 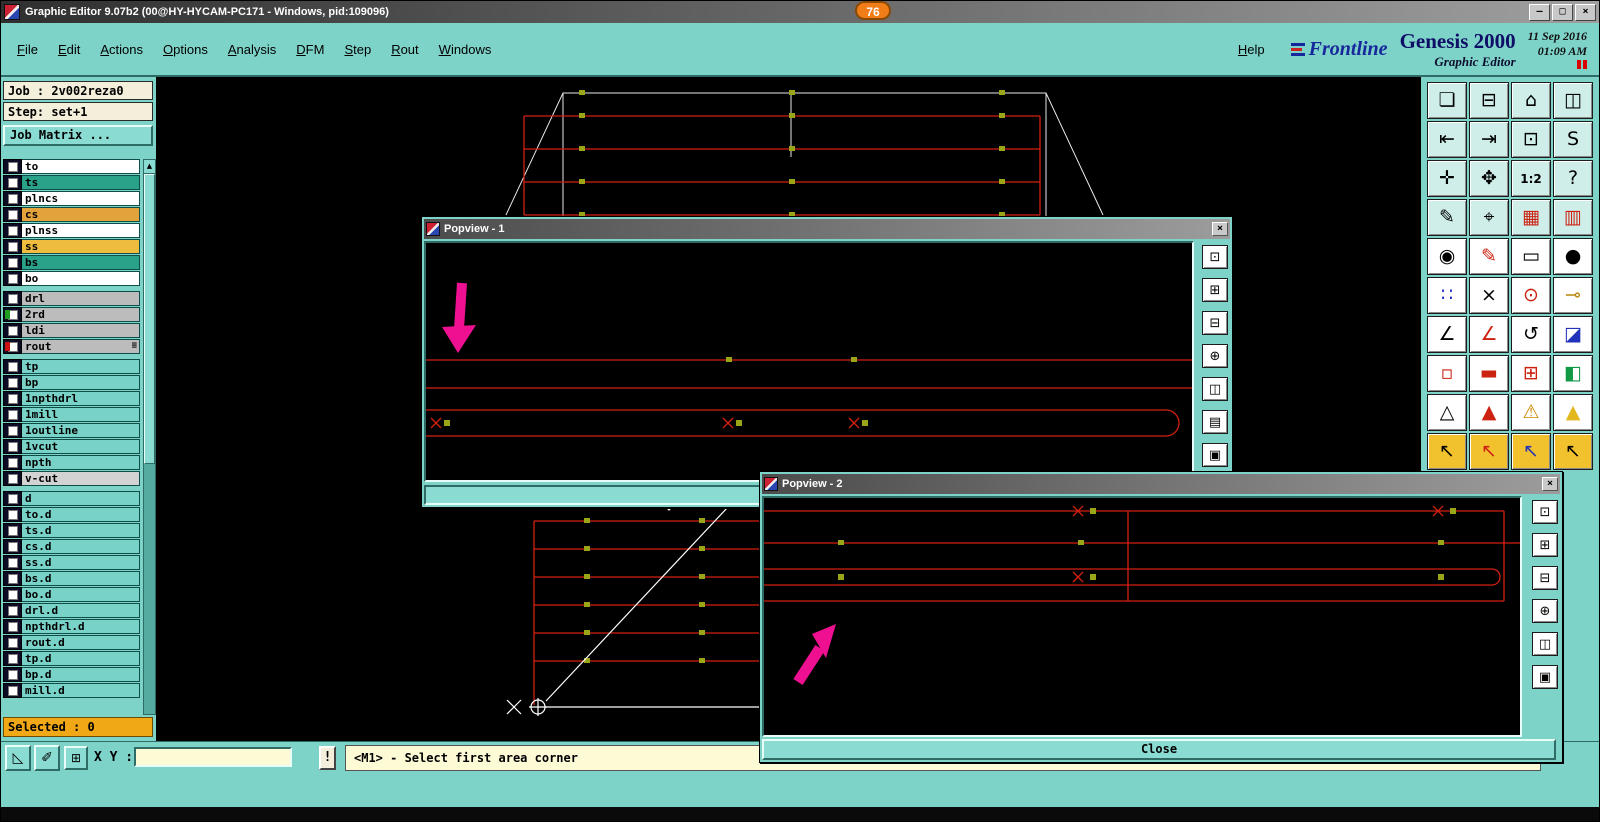 I want to click on triangle-red-icon: ▲, so click(x=1489, y=412).